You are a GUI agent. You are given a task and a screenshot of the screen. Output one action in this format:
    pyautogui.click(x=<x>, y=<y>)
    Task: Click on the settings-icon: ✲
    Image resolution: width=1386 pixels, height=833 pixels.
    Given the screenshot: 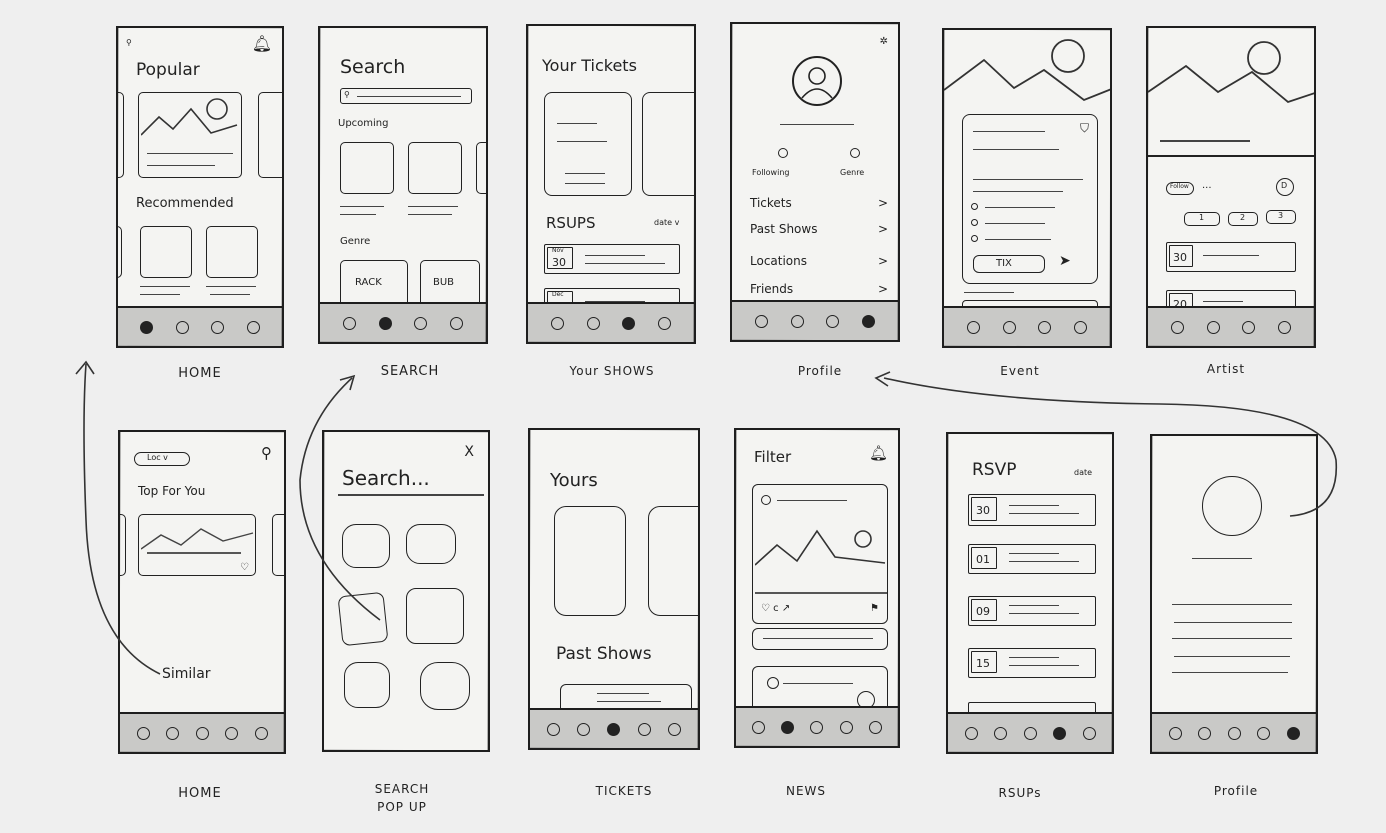 What is the action you would take?
    pyautogui.click(x=884, y=41)
    